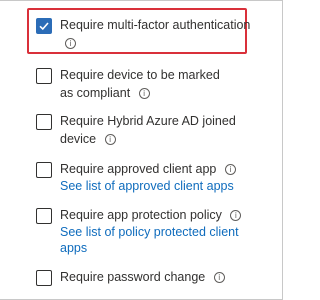 This screenshot has height=300, width=320. I want to click on checkbox-require-mfa, so click(44, 26).